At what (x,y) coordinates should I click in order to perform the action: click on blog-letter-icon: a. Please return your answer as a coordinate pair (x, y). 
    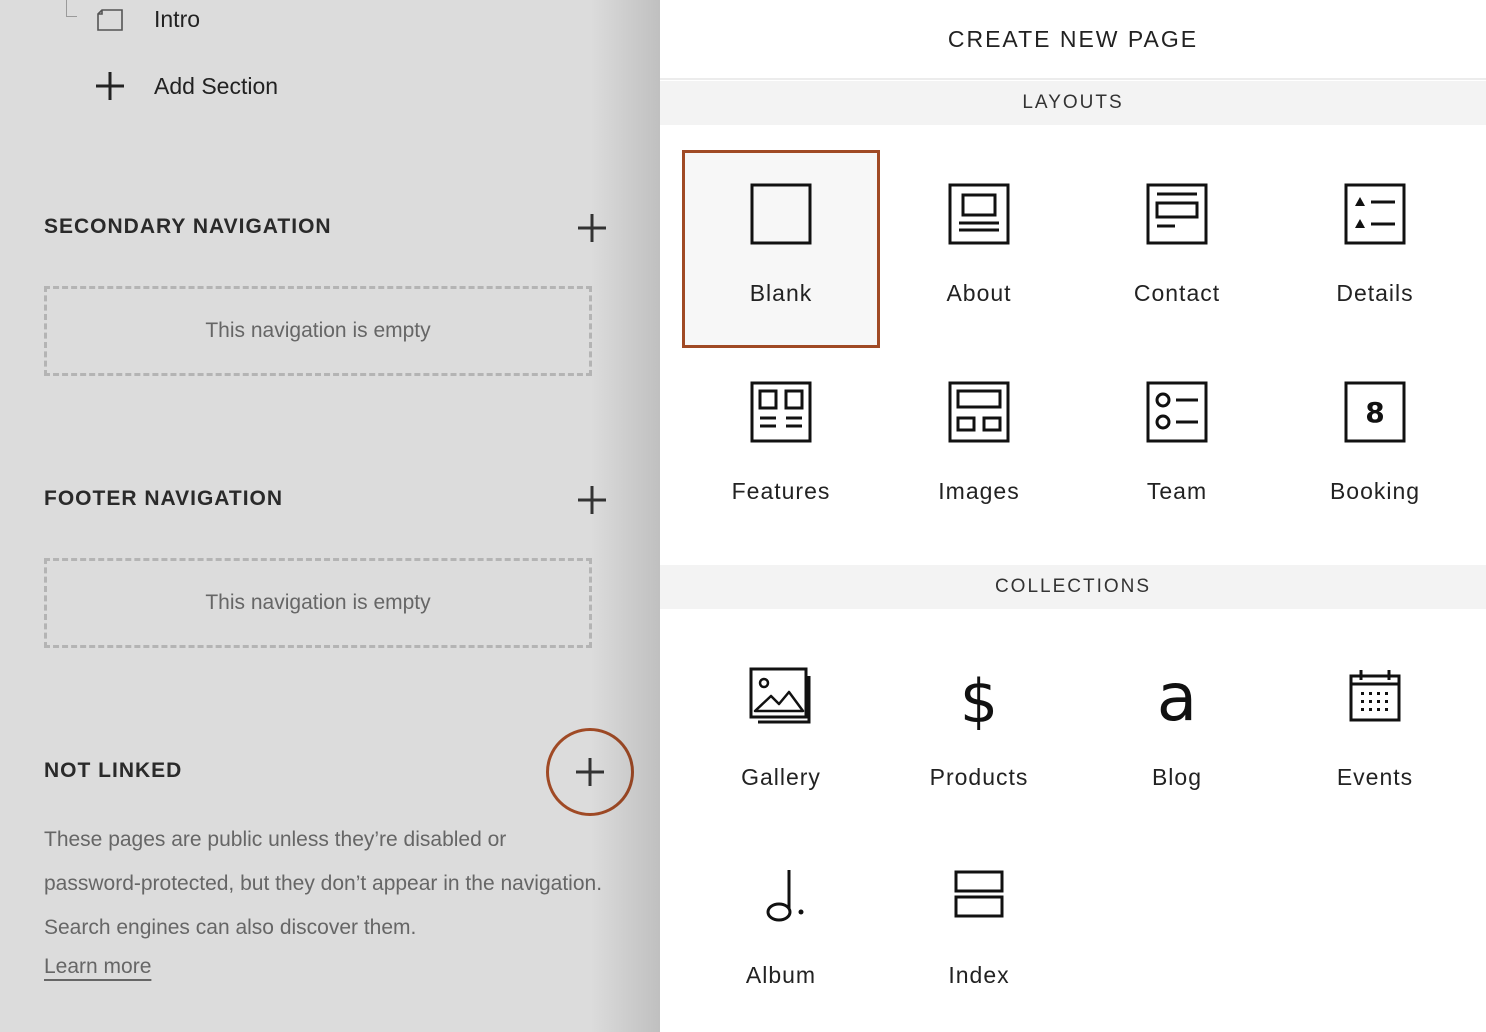
    Looking at the image, I should click on (1177, 698).